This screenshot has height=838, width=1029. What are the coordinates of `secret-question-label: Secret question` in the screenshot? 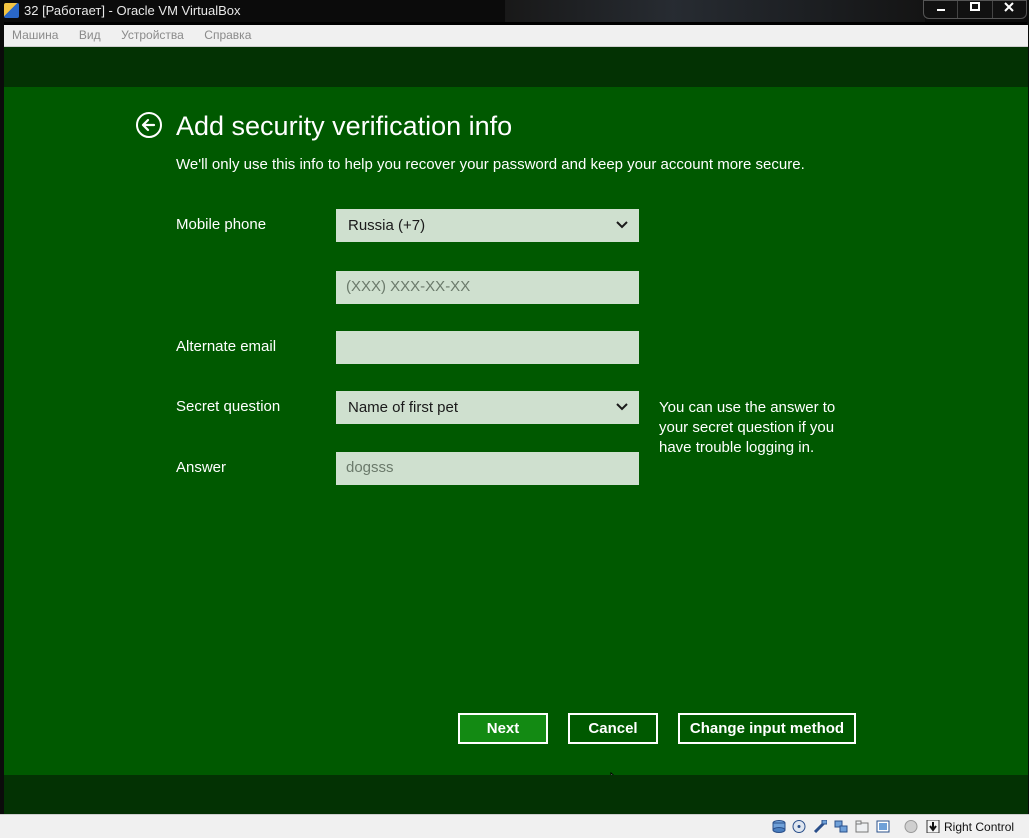 It's located at (228, 406).